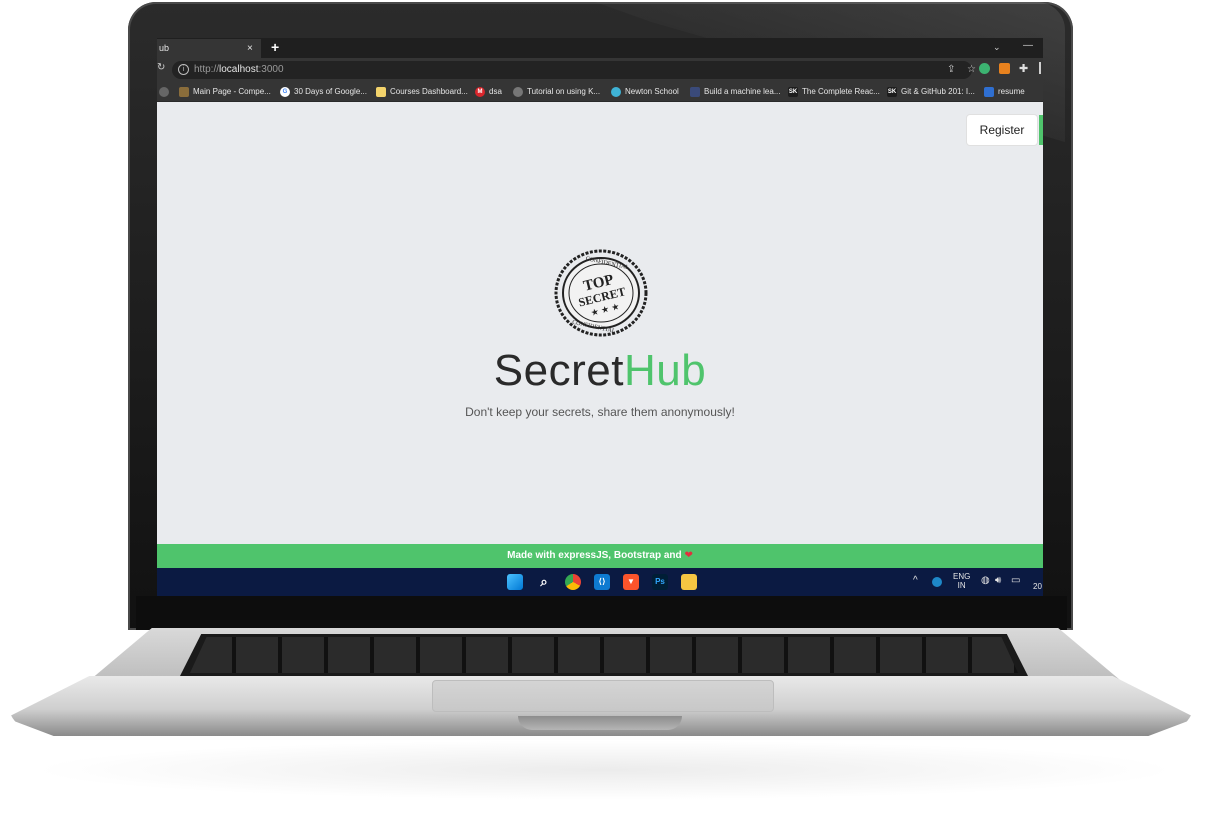  I want to click on bookmark-overflow-icon, so click(166, 91).